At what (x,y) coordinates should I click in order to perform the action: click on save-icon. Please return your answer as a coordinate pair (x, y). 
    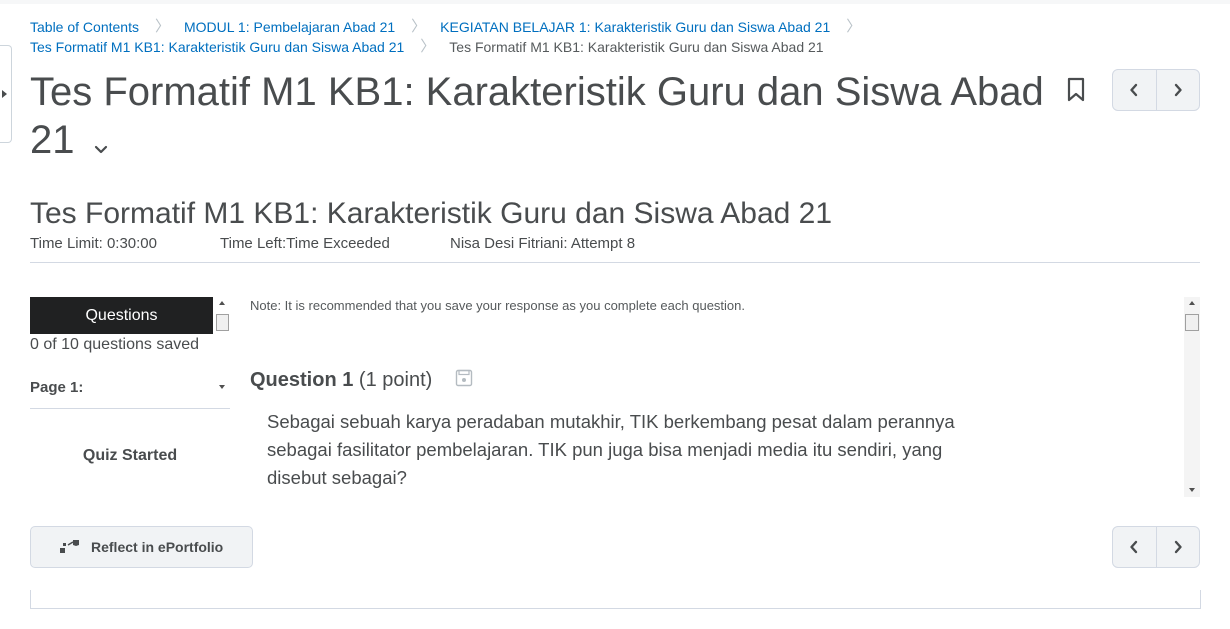
    Looking at the image, I should click on (464, 378).